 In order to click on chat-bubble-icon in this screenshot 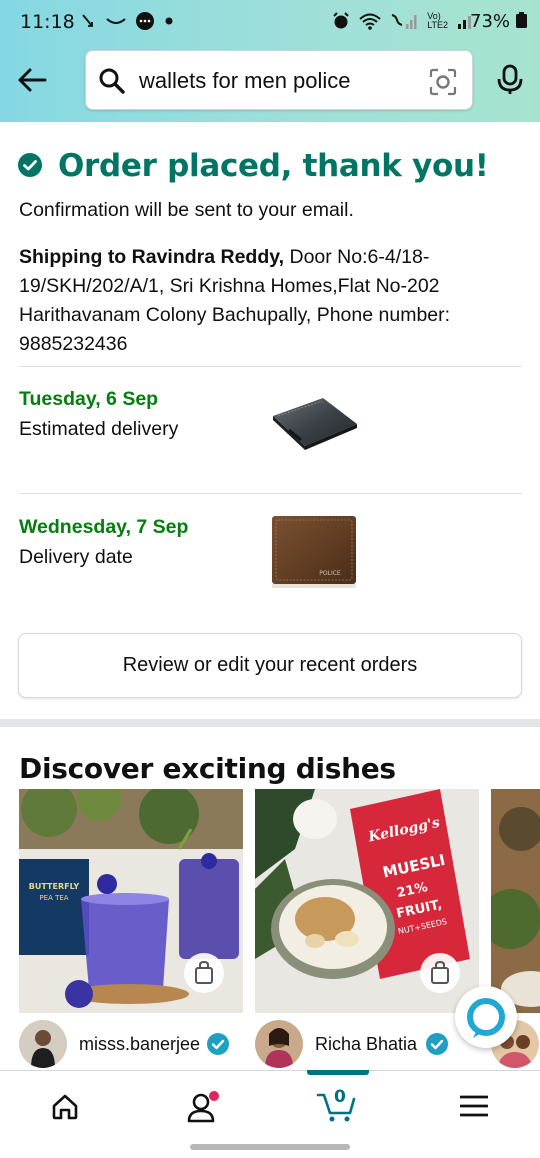, I will do `click(145, 20)`.